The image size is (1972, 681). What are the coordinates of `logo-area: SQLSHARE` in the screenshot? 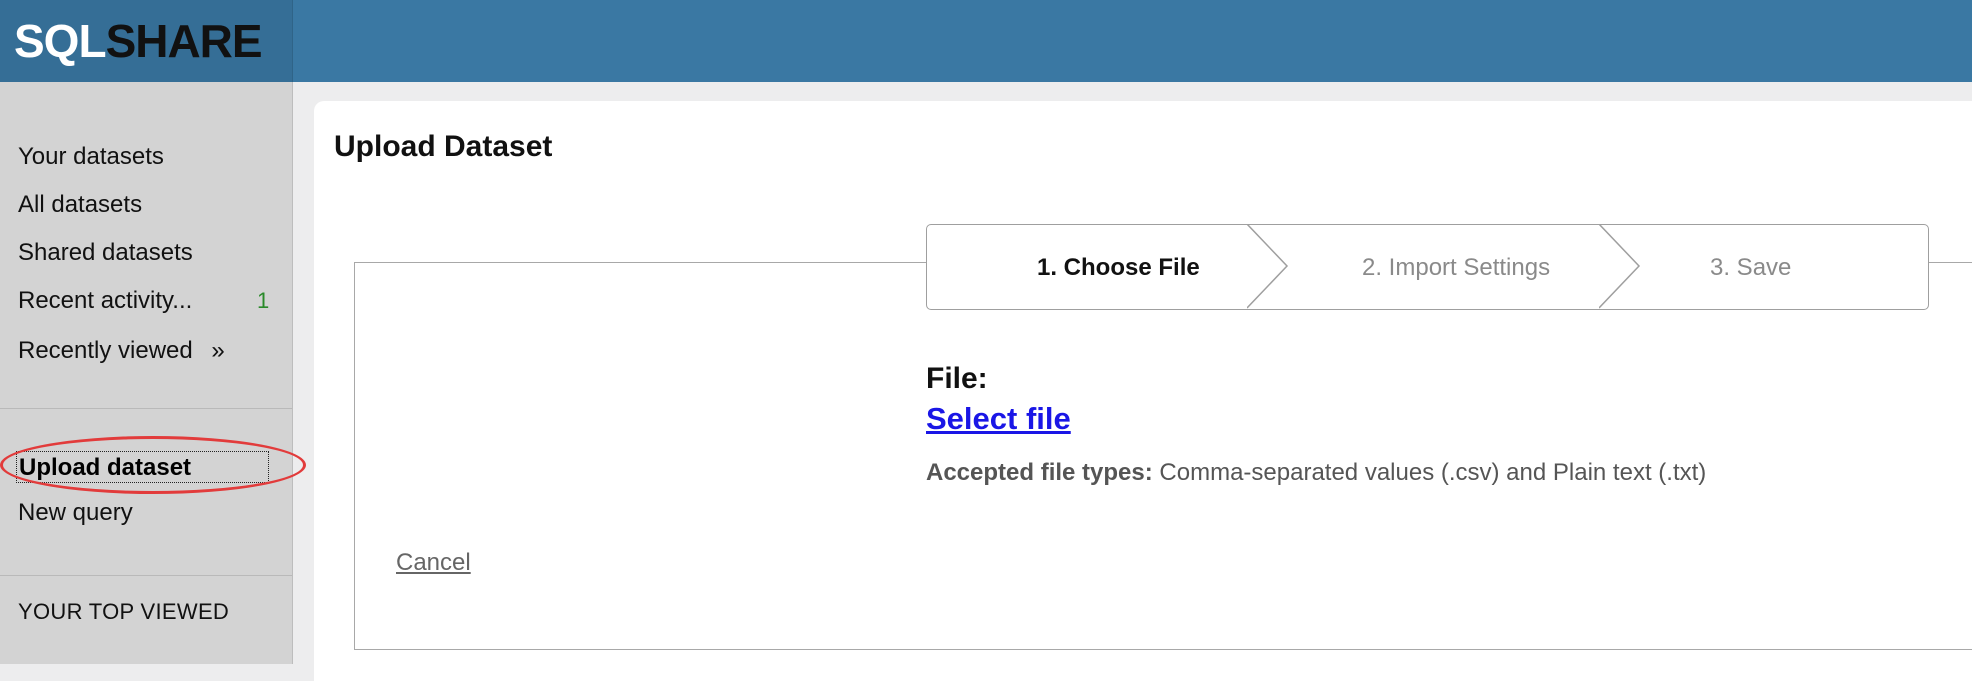 It's located at (146, 41).